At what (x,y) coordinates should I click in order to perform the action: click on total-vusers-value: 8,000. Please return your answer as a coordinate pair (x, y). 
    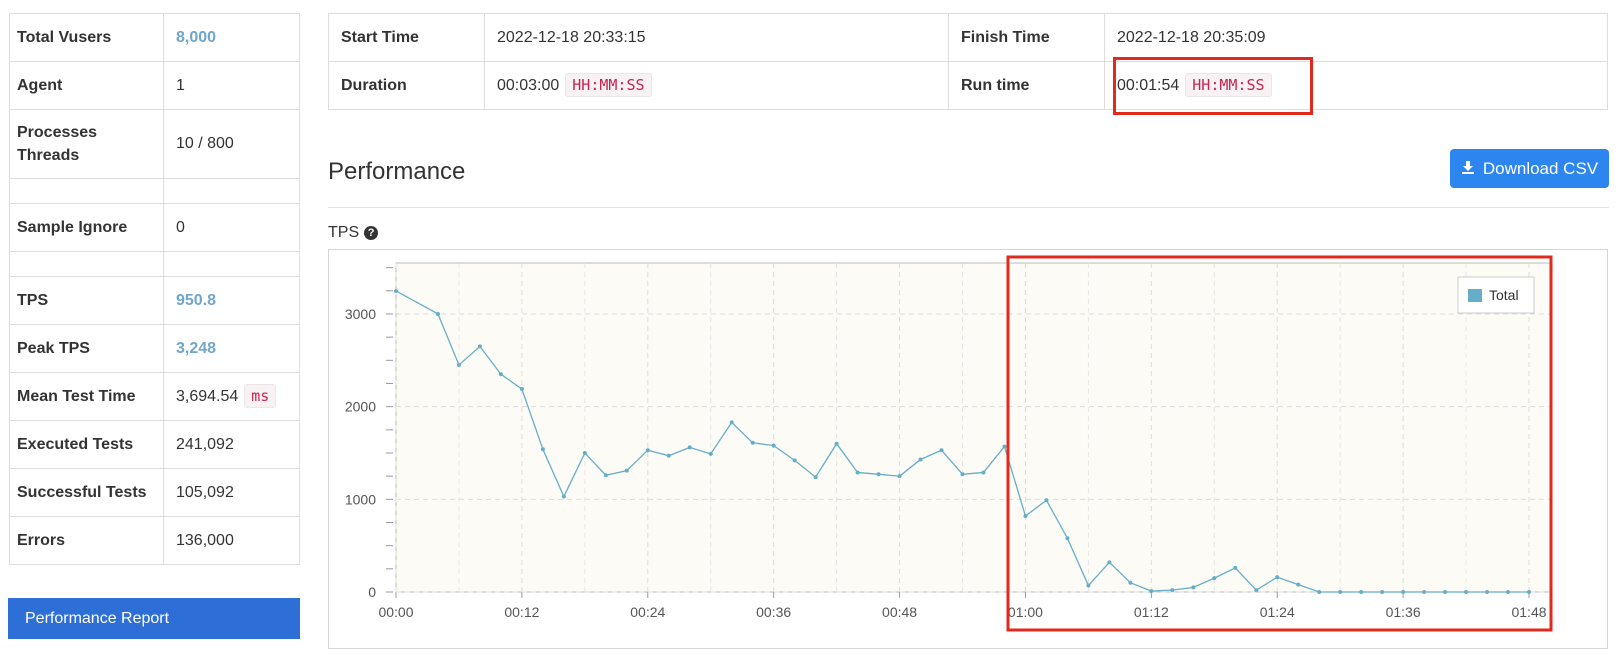
    Looking at the image, I should click on (196, 37).